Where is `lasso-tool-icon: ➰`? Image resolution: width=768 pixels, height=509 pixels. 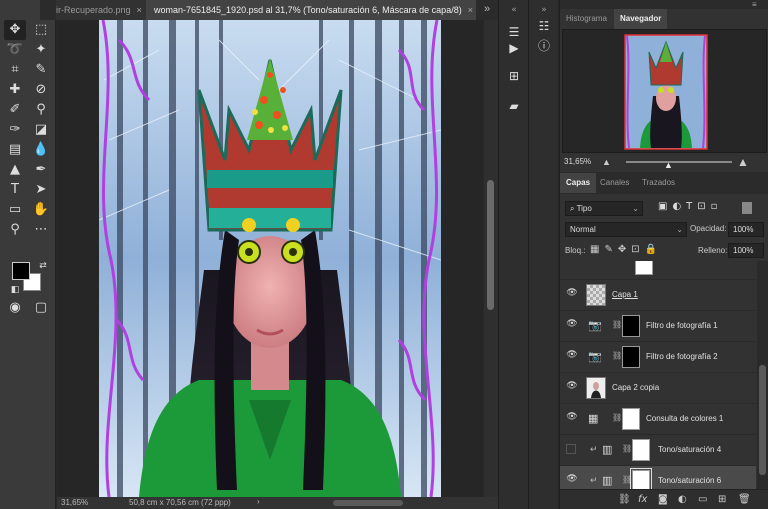 lasso-tool-icon: ➰ is located at coordinates (15, 50).